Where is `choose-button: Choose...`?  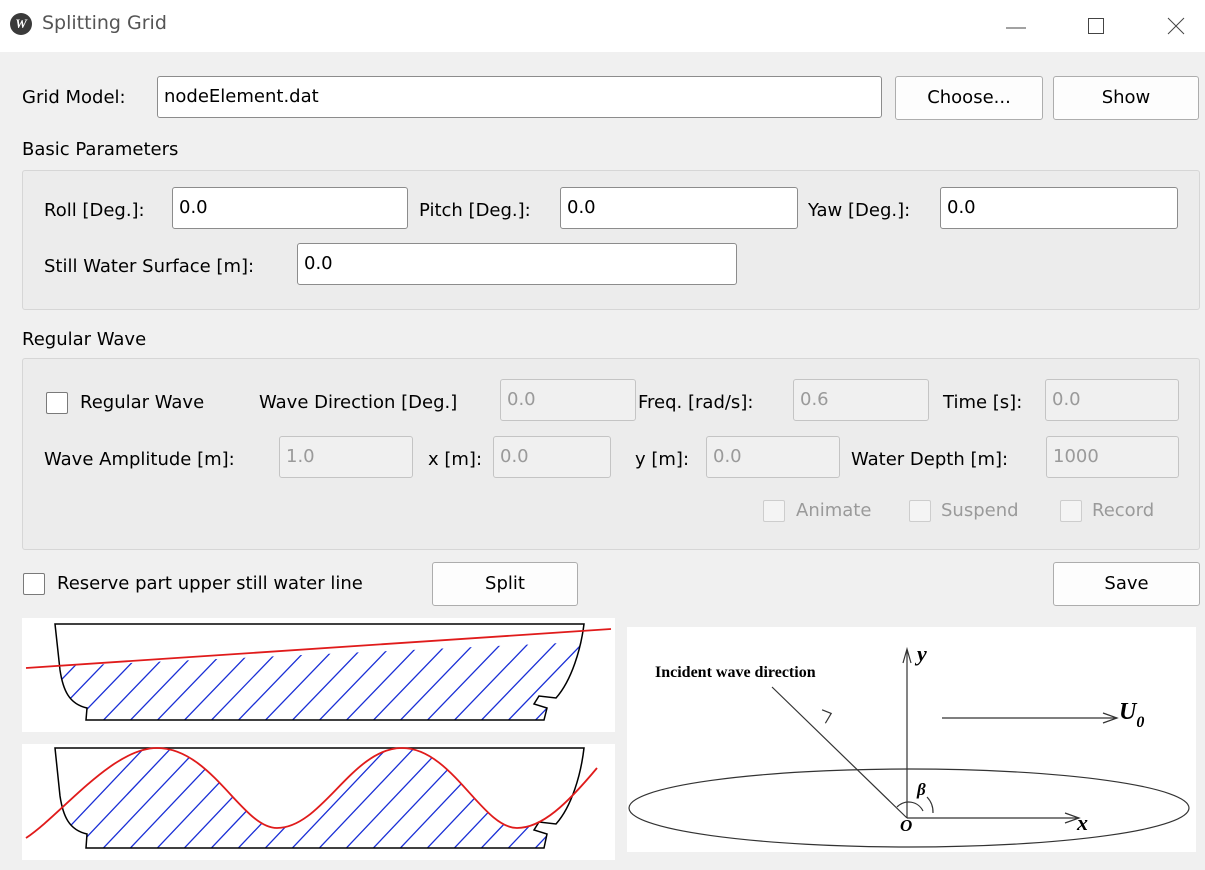 choose-button: Choose... is located at coordinates (969, 98).